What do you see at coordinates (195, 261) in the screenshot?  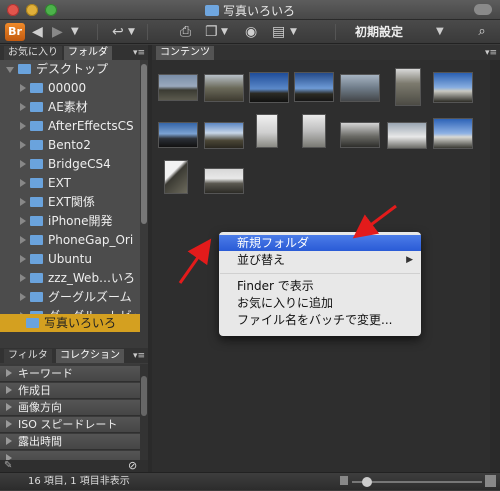 I see `annotation-arrow-left` at bounding box center [195, 261].